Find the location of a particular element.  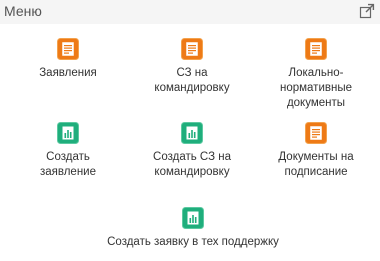

menu-item-label: Создать заявление is located at coordinates (68, 164).